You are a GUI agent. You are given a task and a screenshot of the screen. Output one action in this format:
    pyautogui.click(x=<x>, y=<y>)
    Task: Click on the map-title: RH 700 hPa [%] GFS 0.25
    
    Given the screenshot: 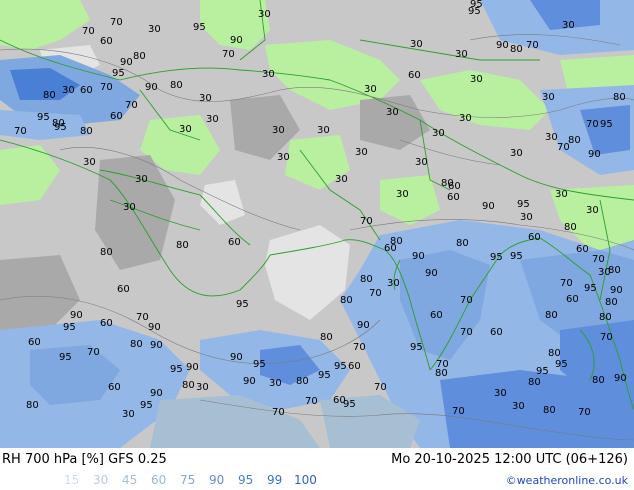 What is the action you would take?
    pyautogui.click(x=84, y=459)
    